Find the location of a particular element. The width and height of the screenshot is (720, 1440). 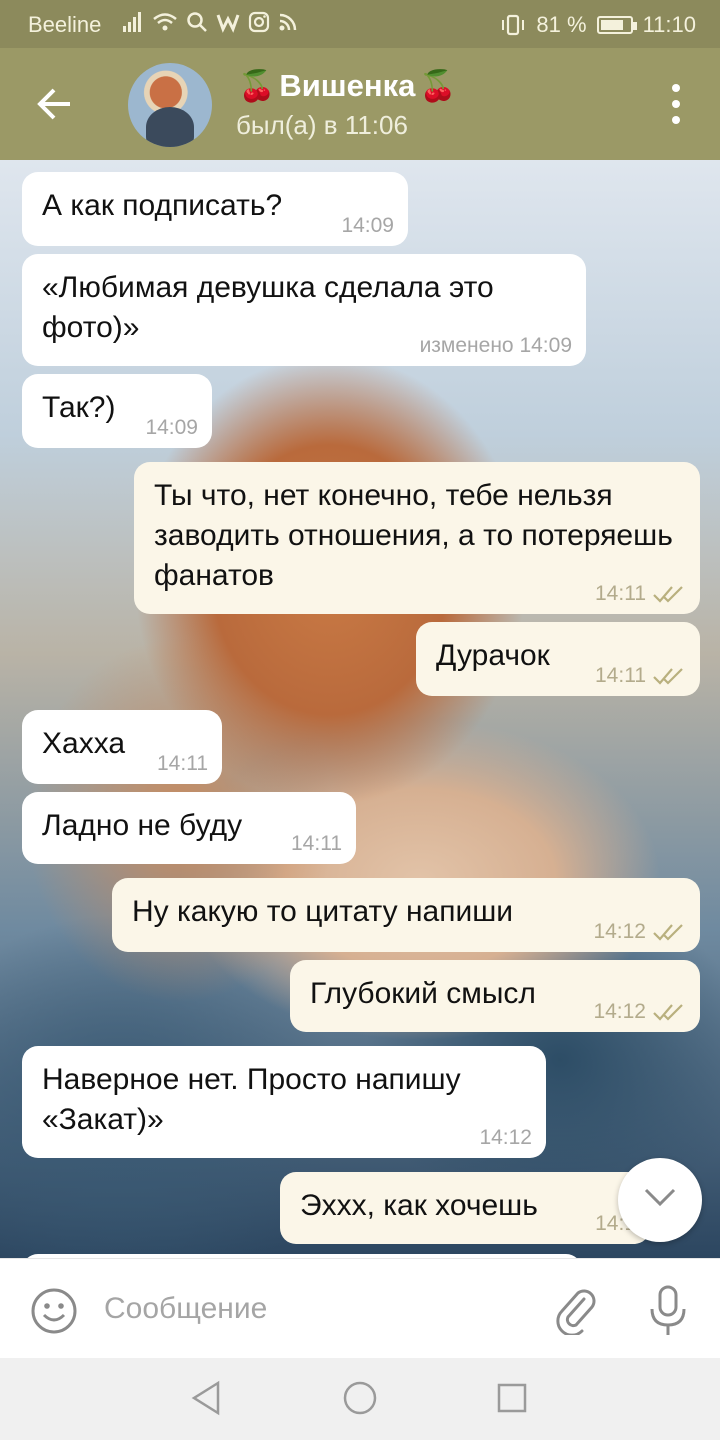

smiley-icon is located at coordinates (54, 1311).